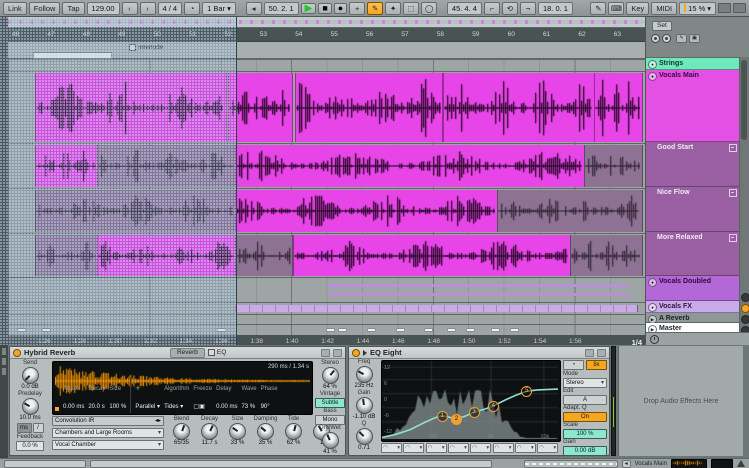  I want to click on output-gain-field: 0.00 dB, so click(585, 451).